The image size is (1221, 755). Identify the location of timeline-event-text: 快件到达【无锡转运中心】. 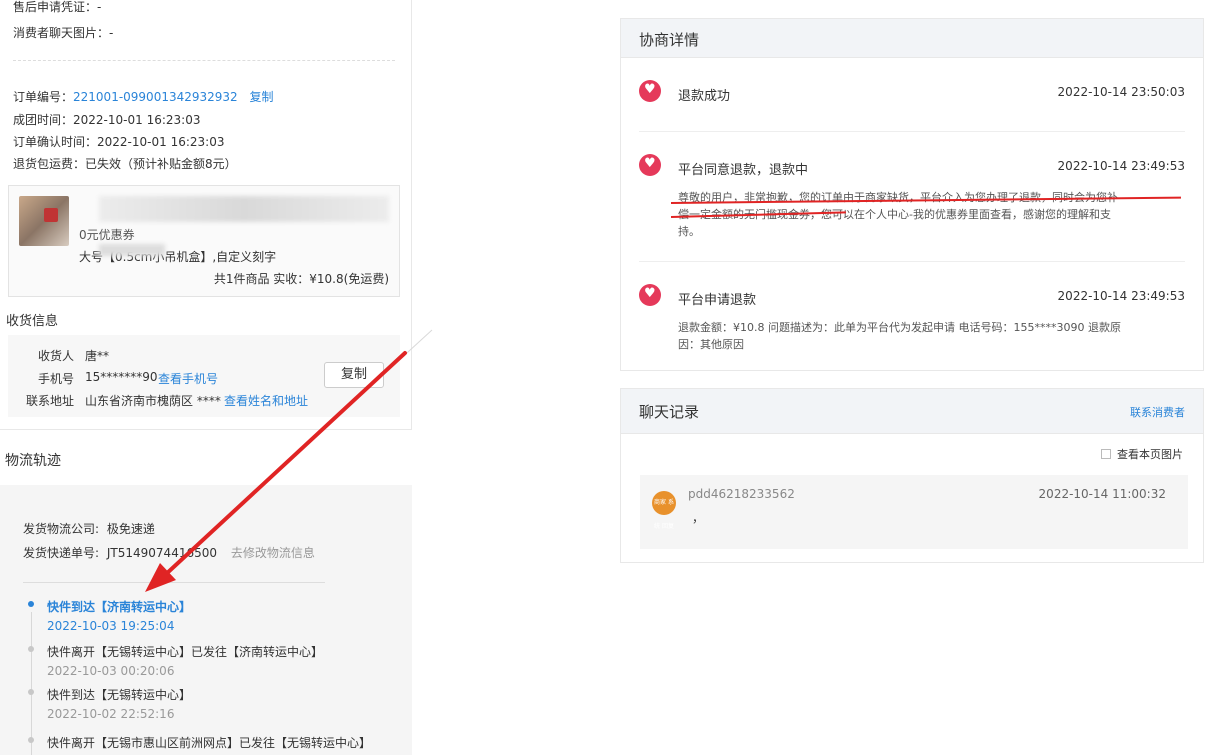
(119, 695).